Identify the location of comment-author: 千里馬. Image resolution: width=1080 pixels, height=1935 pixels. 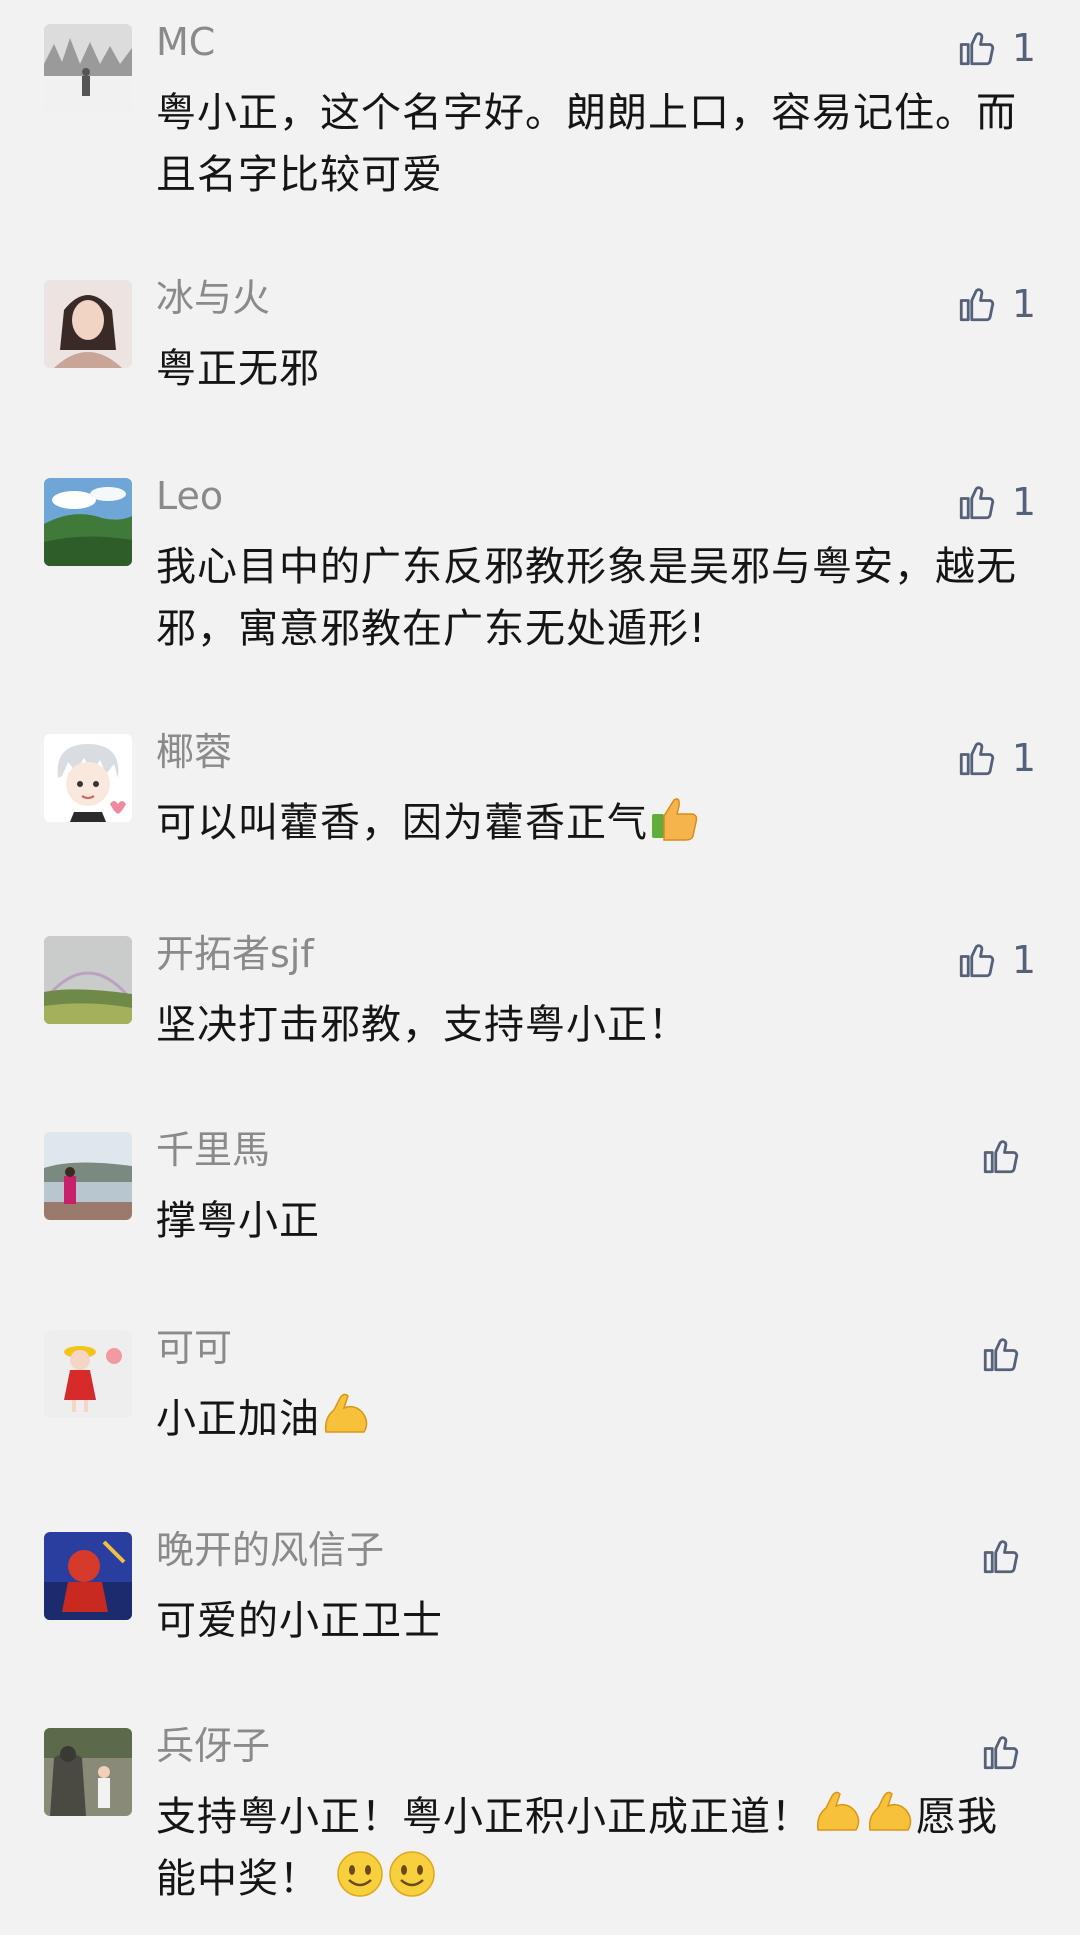
(213, 1150).